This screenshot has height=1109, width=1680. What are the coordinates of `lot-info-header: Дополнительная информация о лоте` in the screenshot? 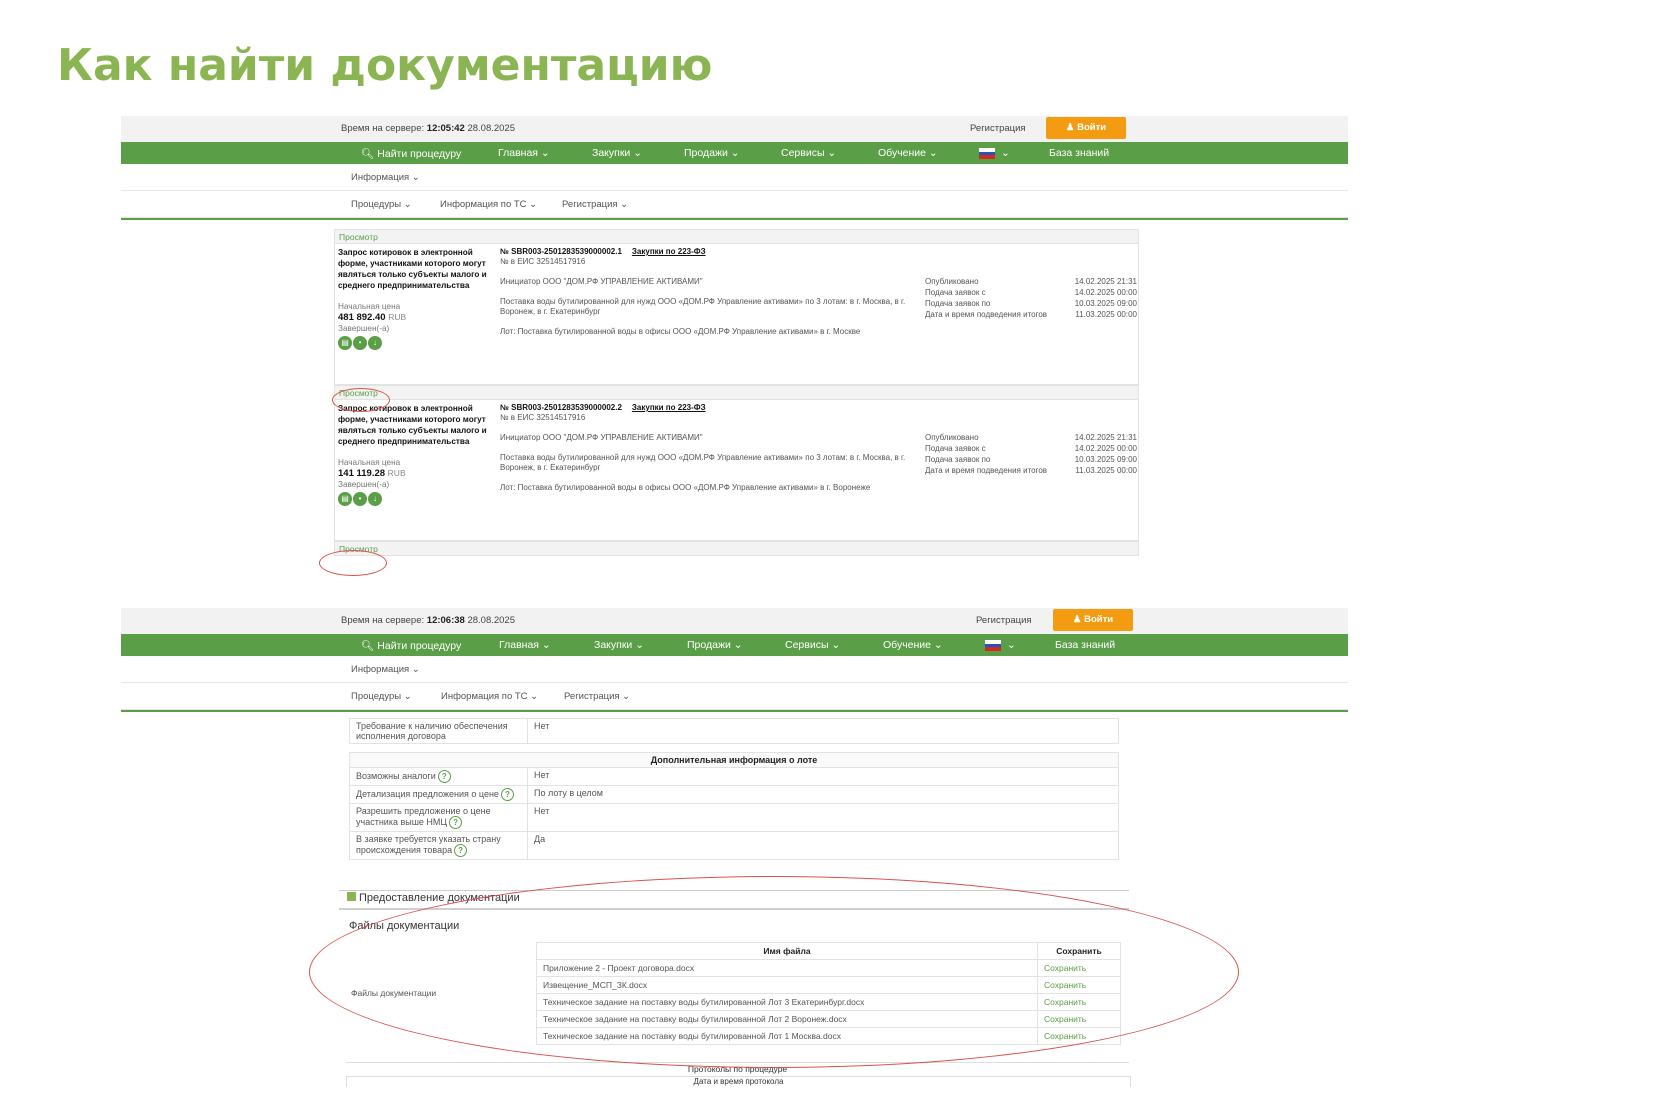 It's located at (734, 760).